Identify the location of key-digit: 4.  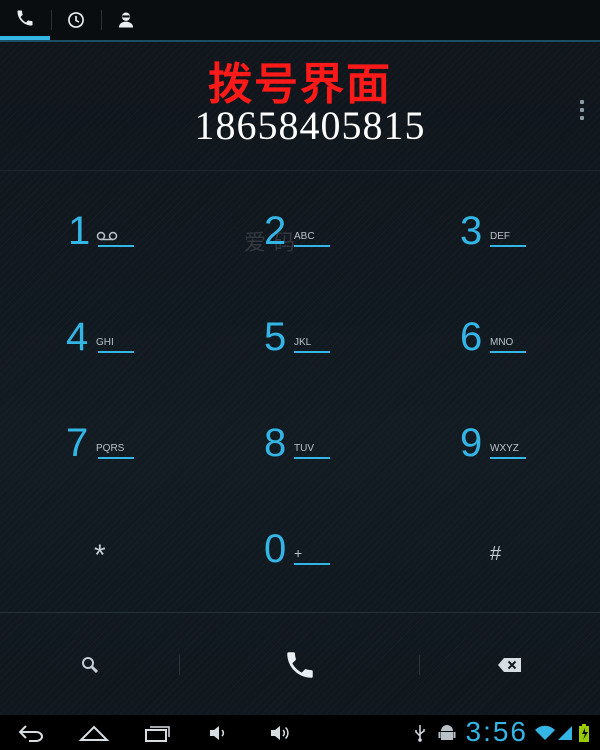
(77, 337).